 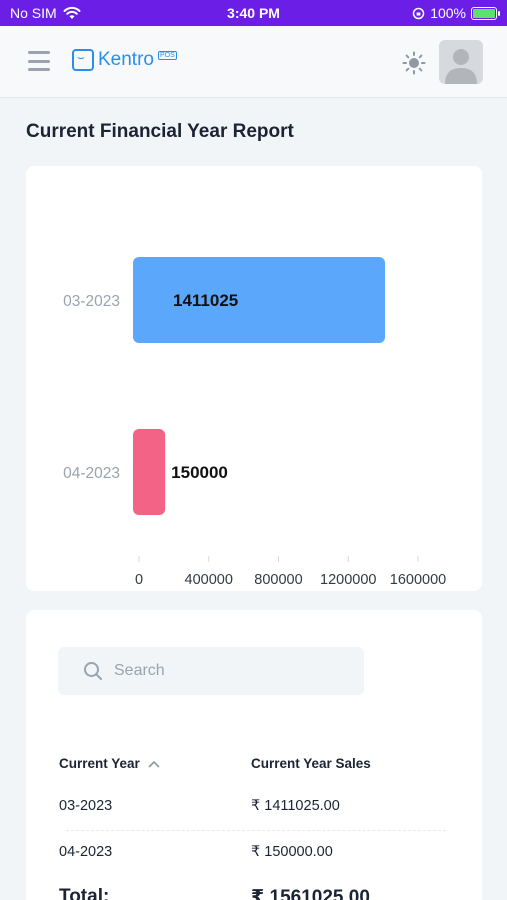 What do you see at coordinates (310, 893) in the screenshot?
I see `total-value: ₹ 1561025.00` at bounding box center [310, 893].